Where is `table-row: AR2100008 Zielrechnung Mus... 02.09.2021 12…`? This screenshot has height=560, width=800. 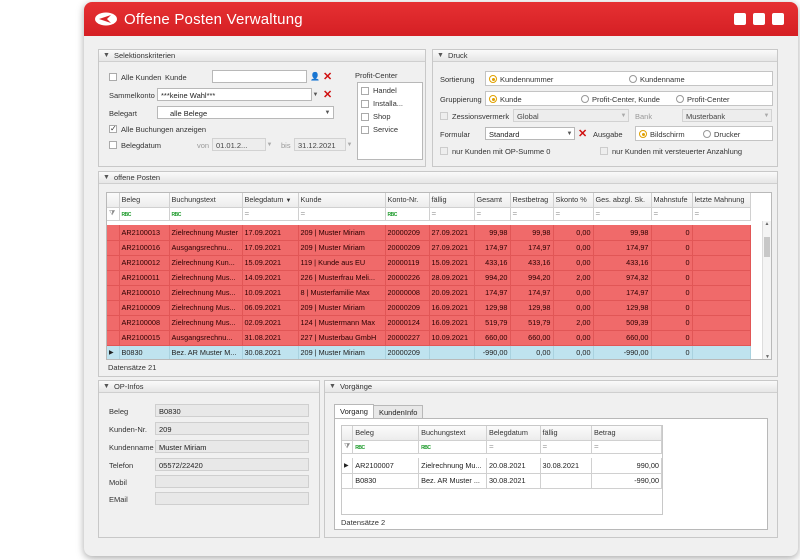
table-row: AR2100008 Zielrechnung Mus... 02.09.2021 12… is located at coordinates (429, 323).